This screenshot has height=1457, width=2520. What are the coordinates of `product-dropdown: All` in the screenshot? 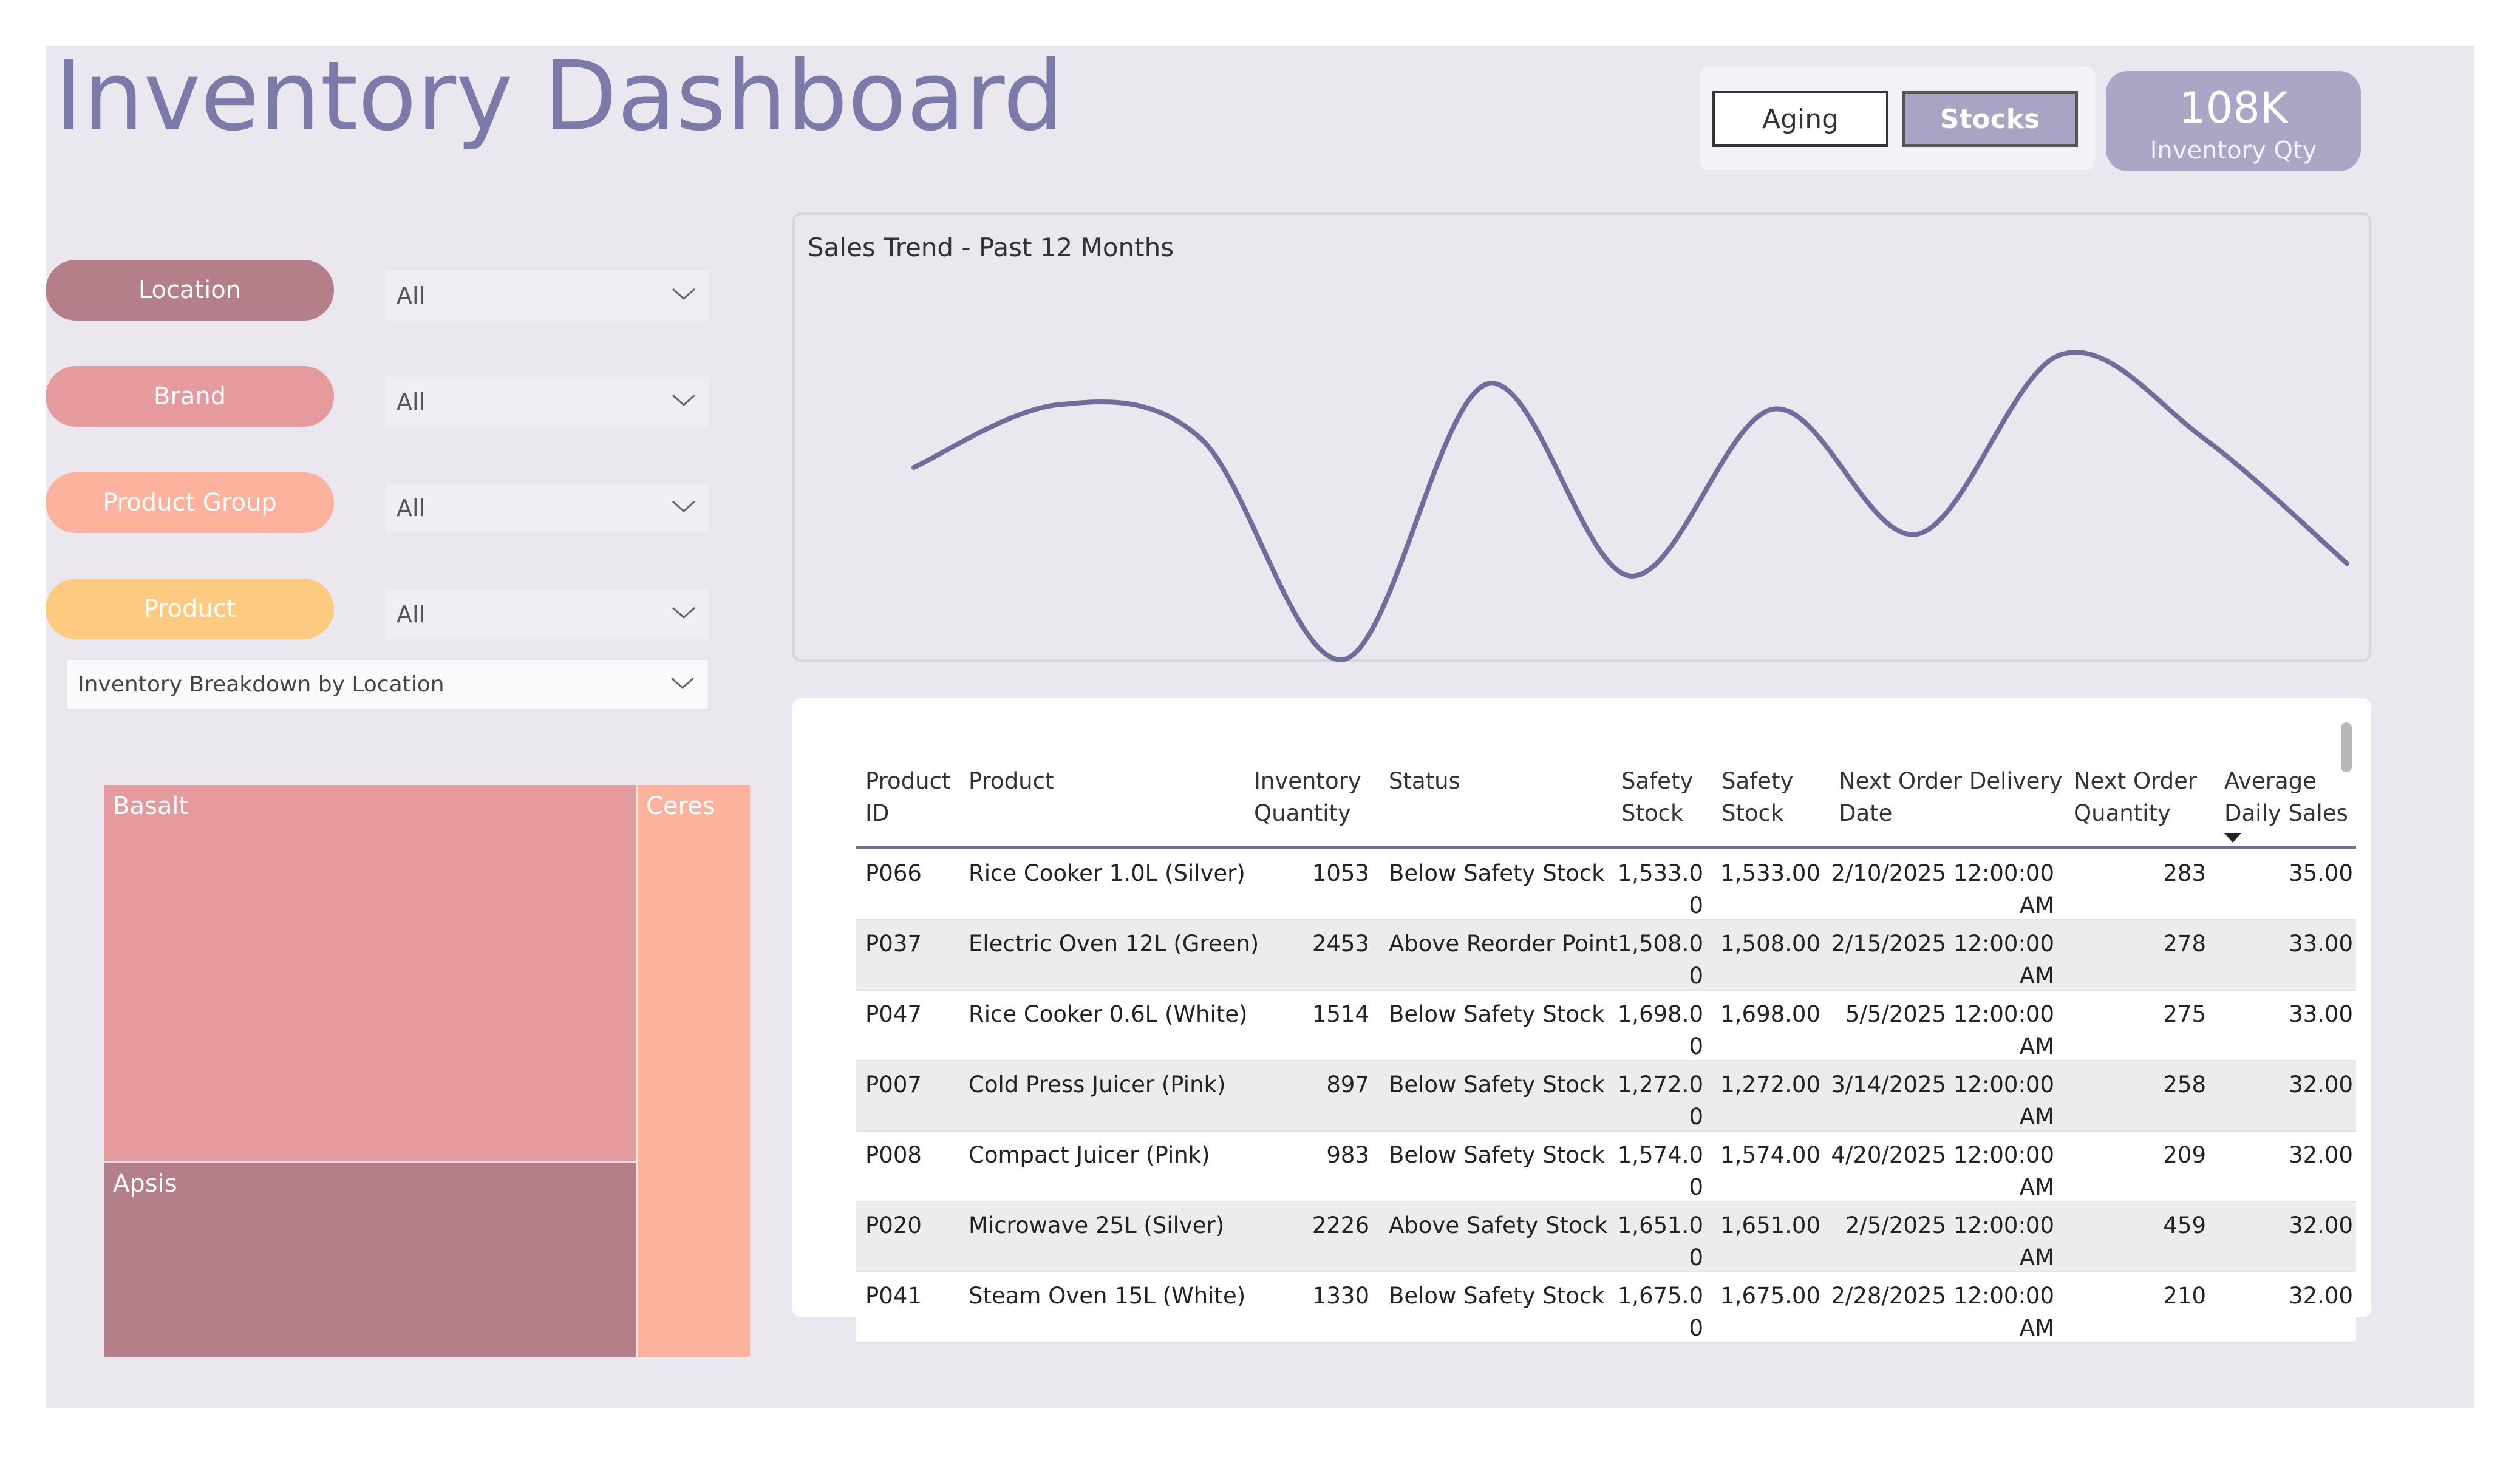 It's located at (547, 614).